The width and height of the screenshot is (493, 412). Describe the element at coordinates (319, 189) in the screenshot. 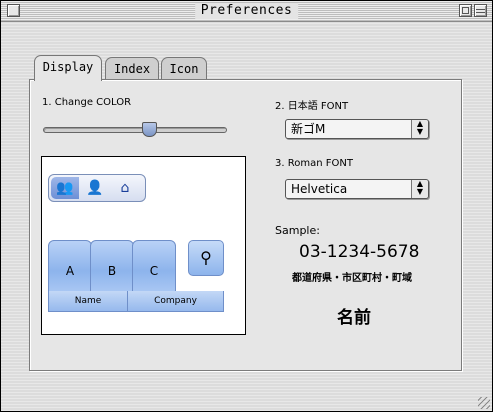

I see `roman-font-value: Helvetica` at that location.